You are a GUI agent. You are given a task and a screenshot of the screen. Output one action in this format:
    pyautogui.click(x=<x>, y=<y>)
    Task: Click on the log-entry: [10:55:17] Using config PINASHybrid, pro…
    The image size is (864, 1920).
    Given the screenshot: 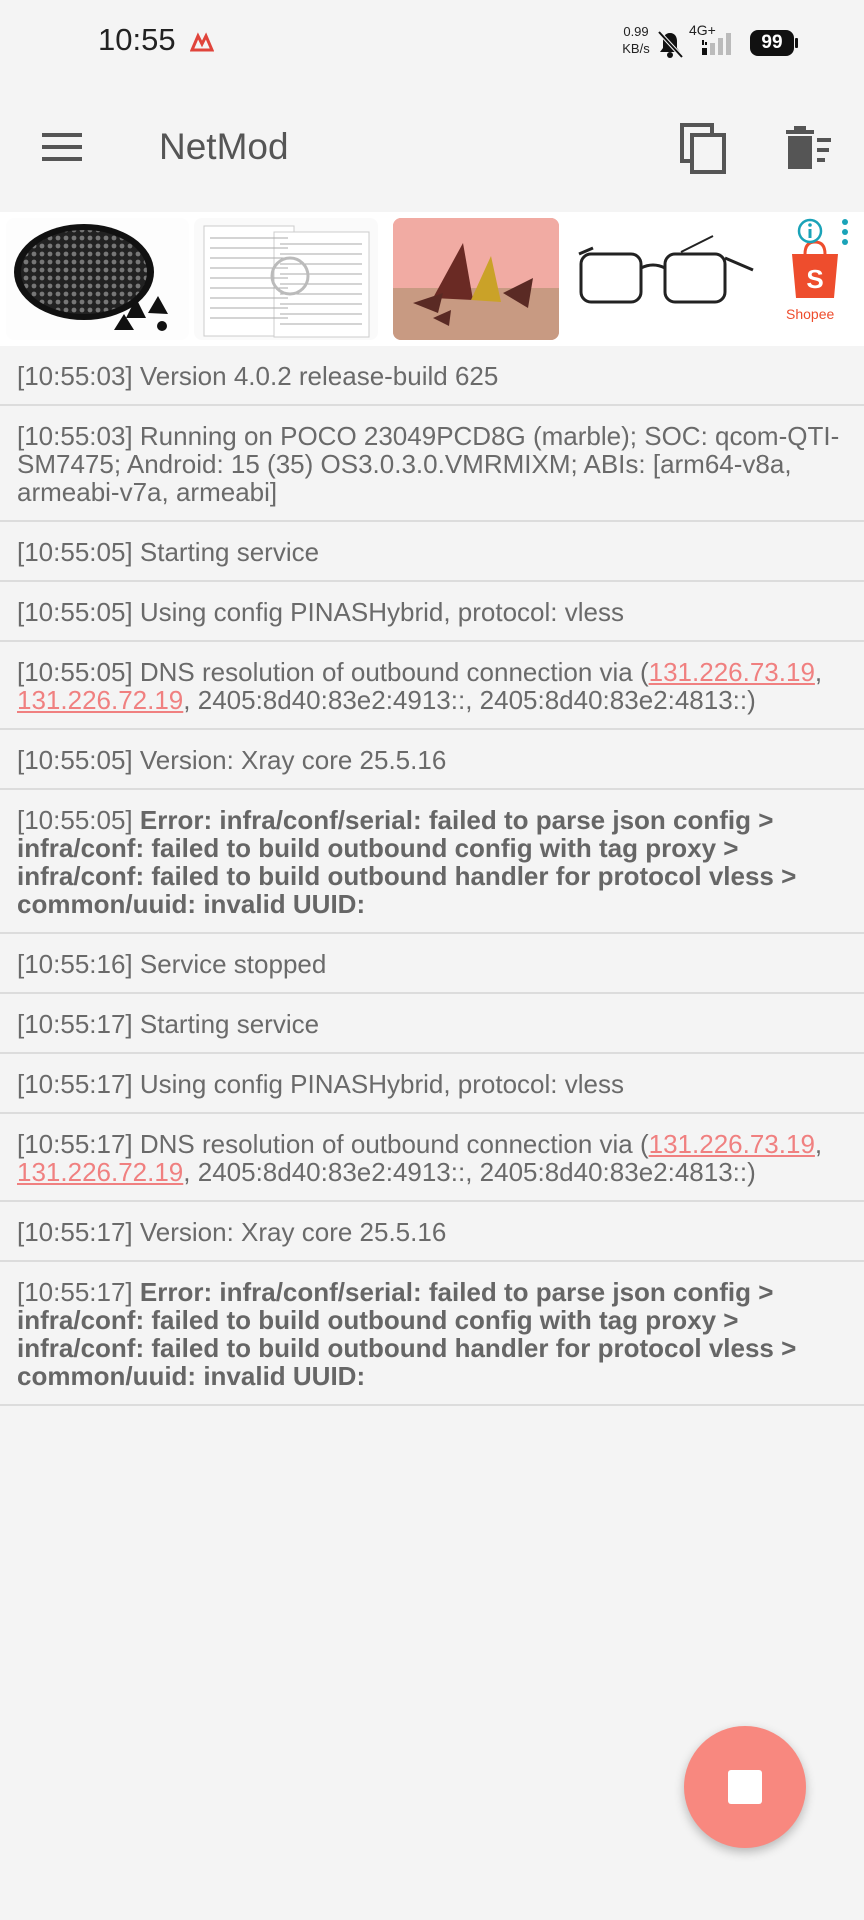 What is the action you would take?
    pyautogui.click(x=432, y=1084)
    